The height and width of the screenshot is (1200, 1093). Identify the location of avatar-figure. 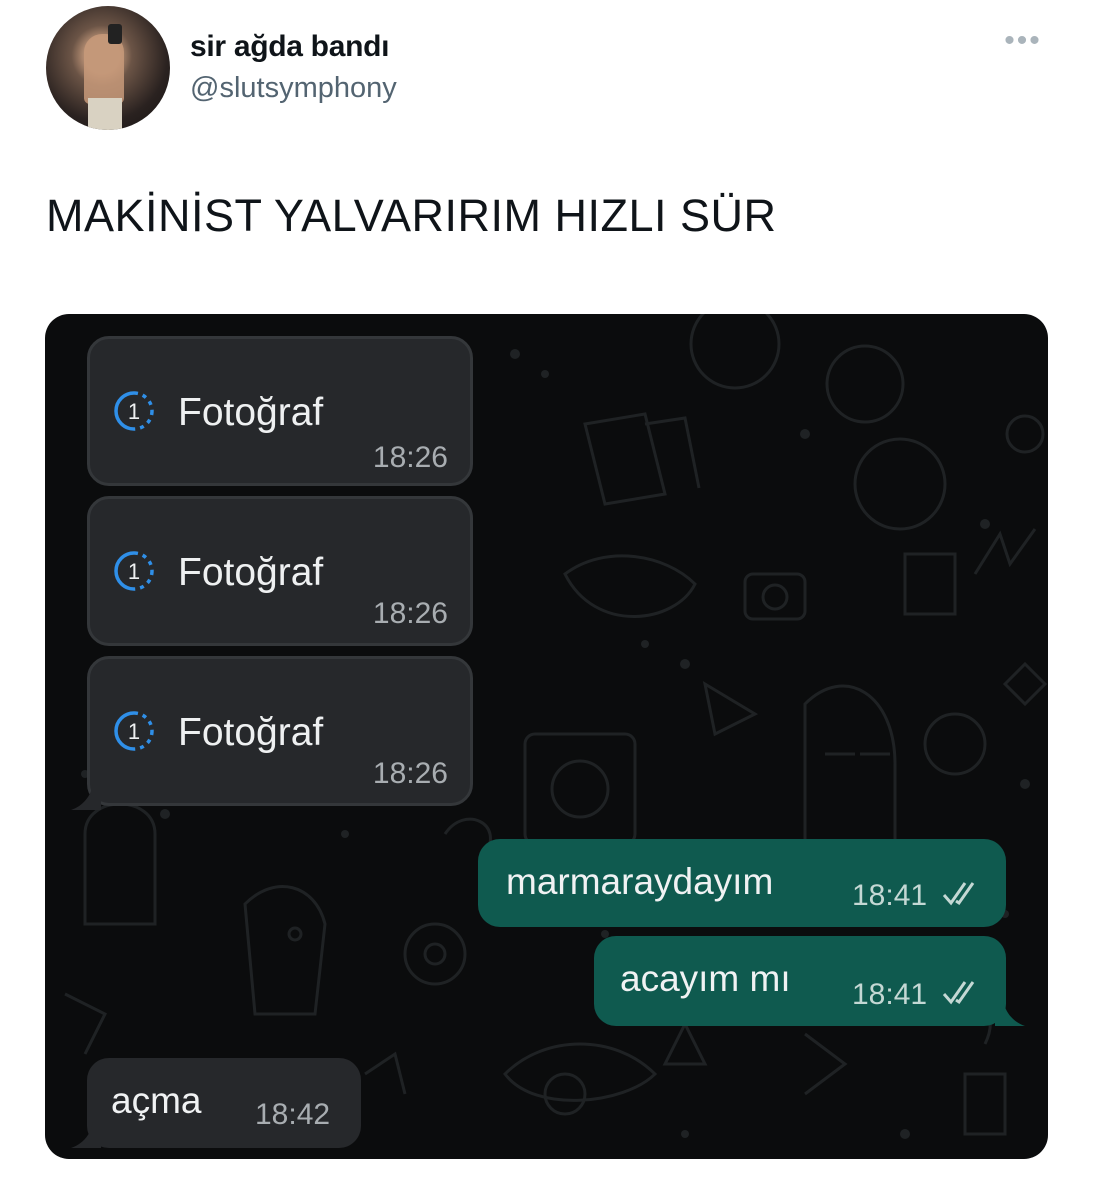
(104, 69).